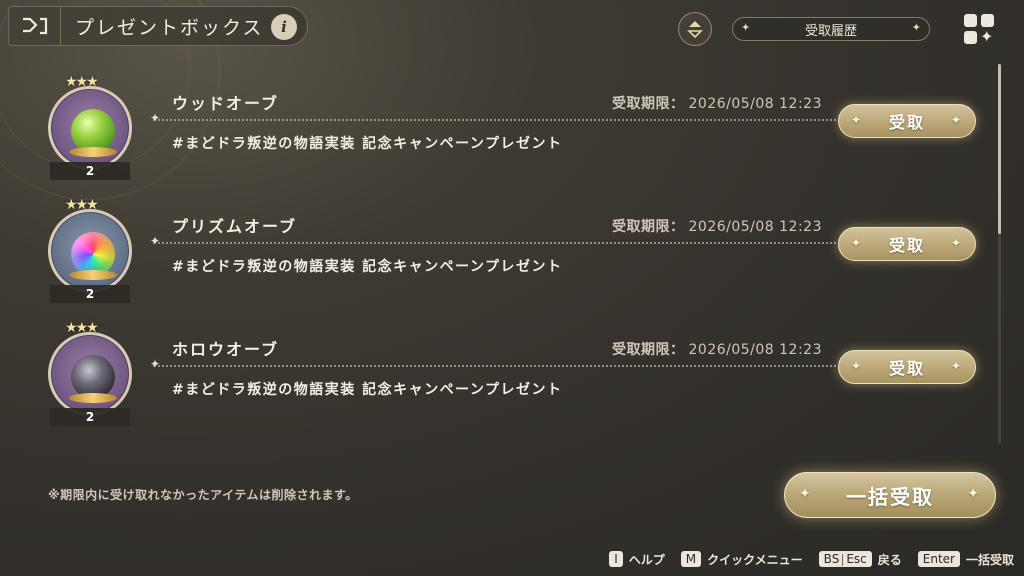 Image resolution: width=1024 pixels, height=576 pixels. I want to click on item-name: プリズムオーブ, so click(235, 226).